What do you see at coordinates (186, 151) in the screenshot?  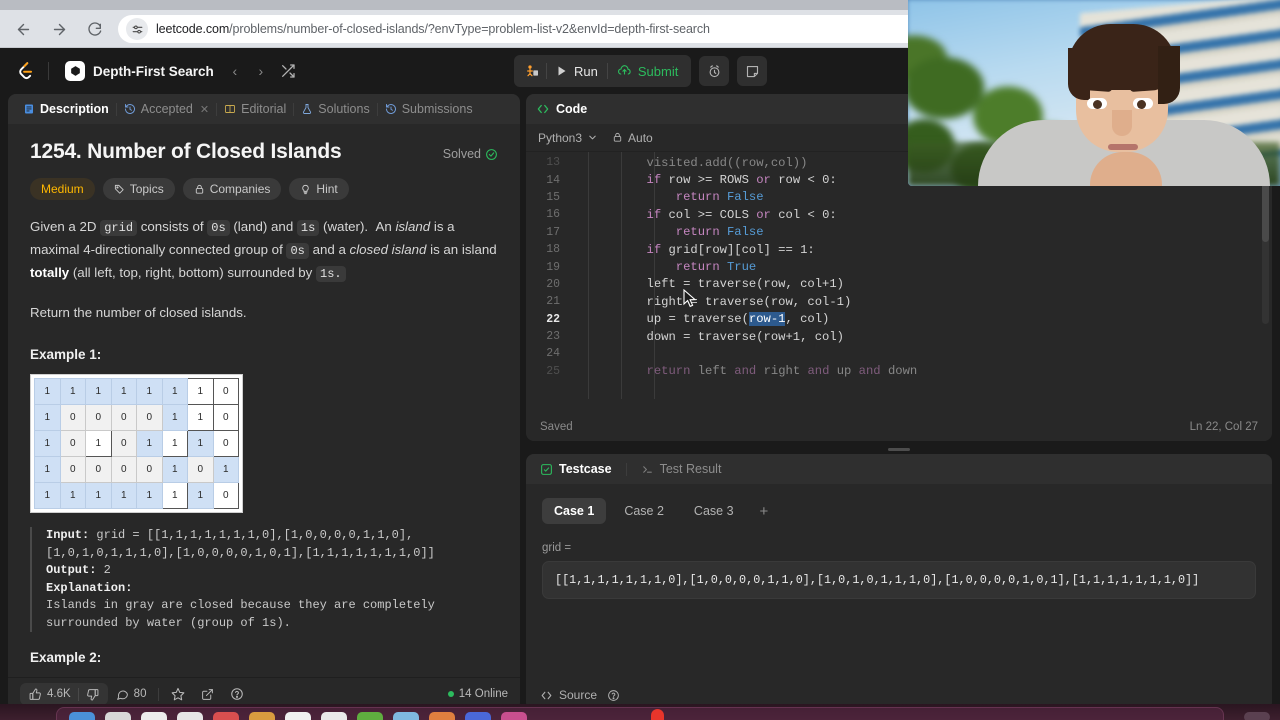 I see `page-title: 1254. Number of Closed Islands` at bounding box center [186, 151].